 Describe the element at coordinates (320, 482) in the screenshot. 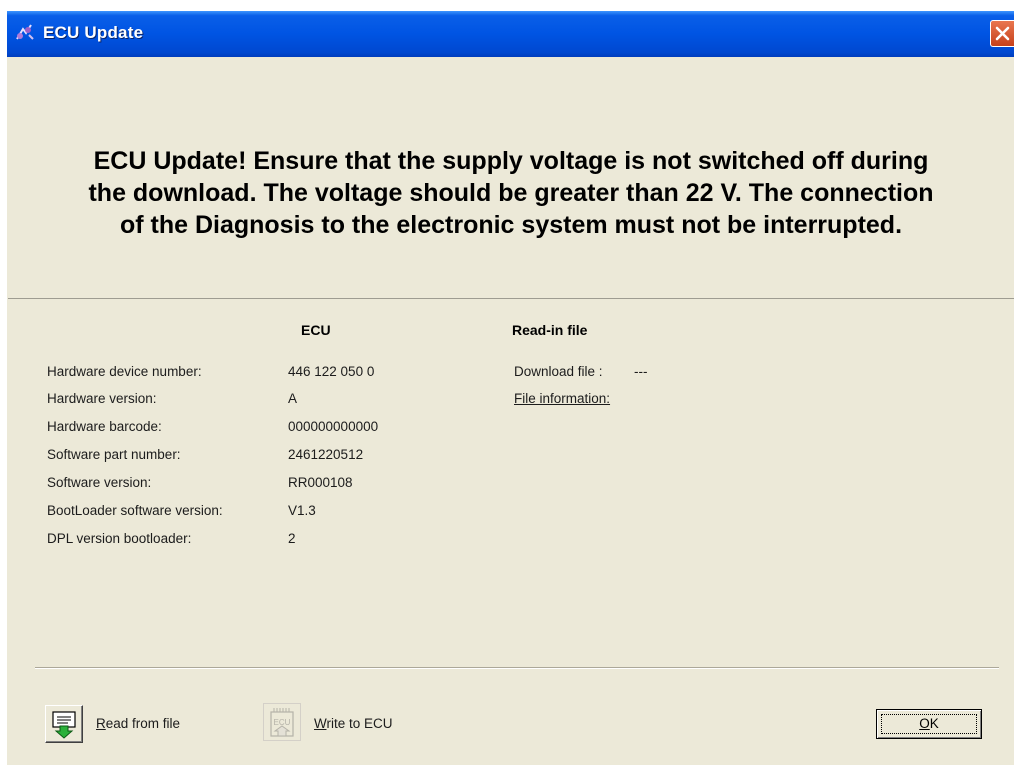

I see `software-version-value: RR000108` at that location.